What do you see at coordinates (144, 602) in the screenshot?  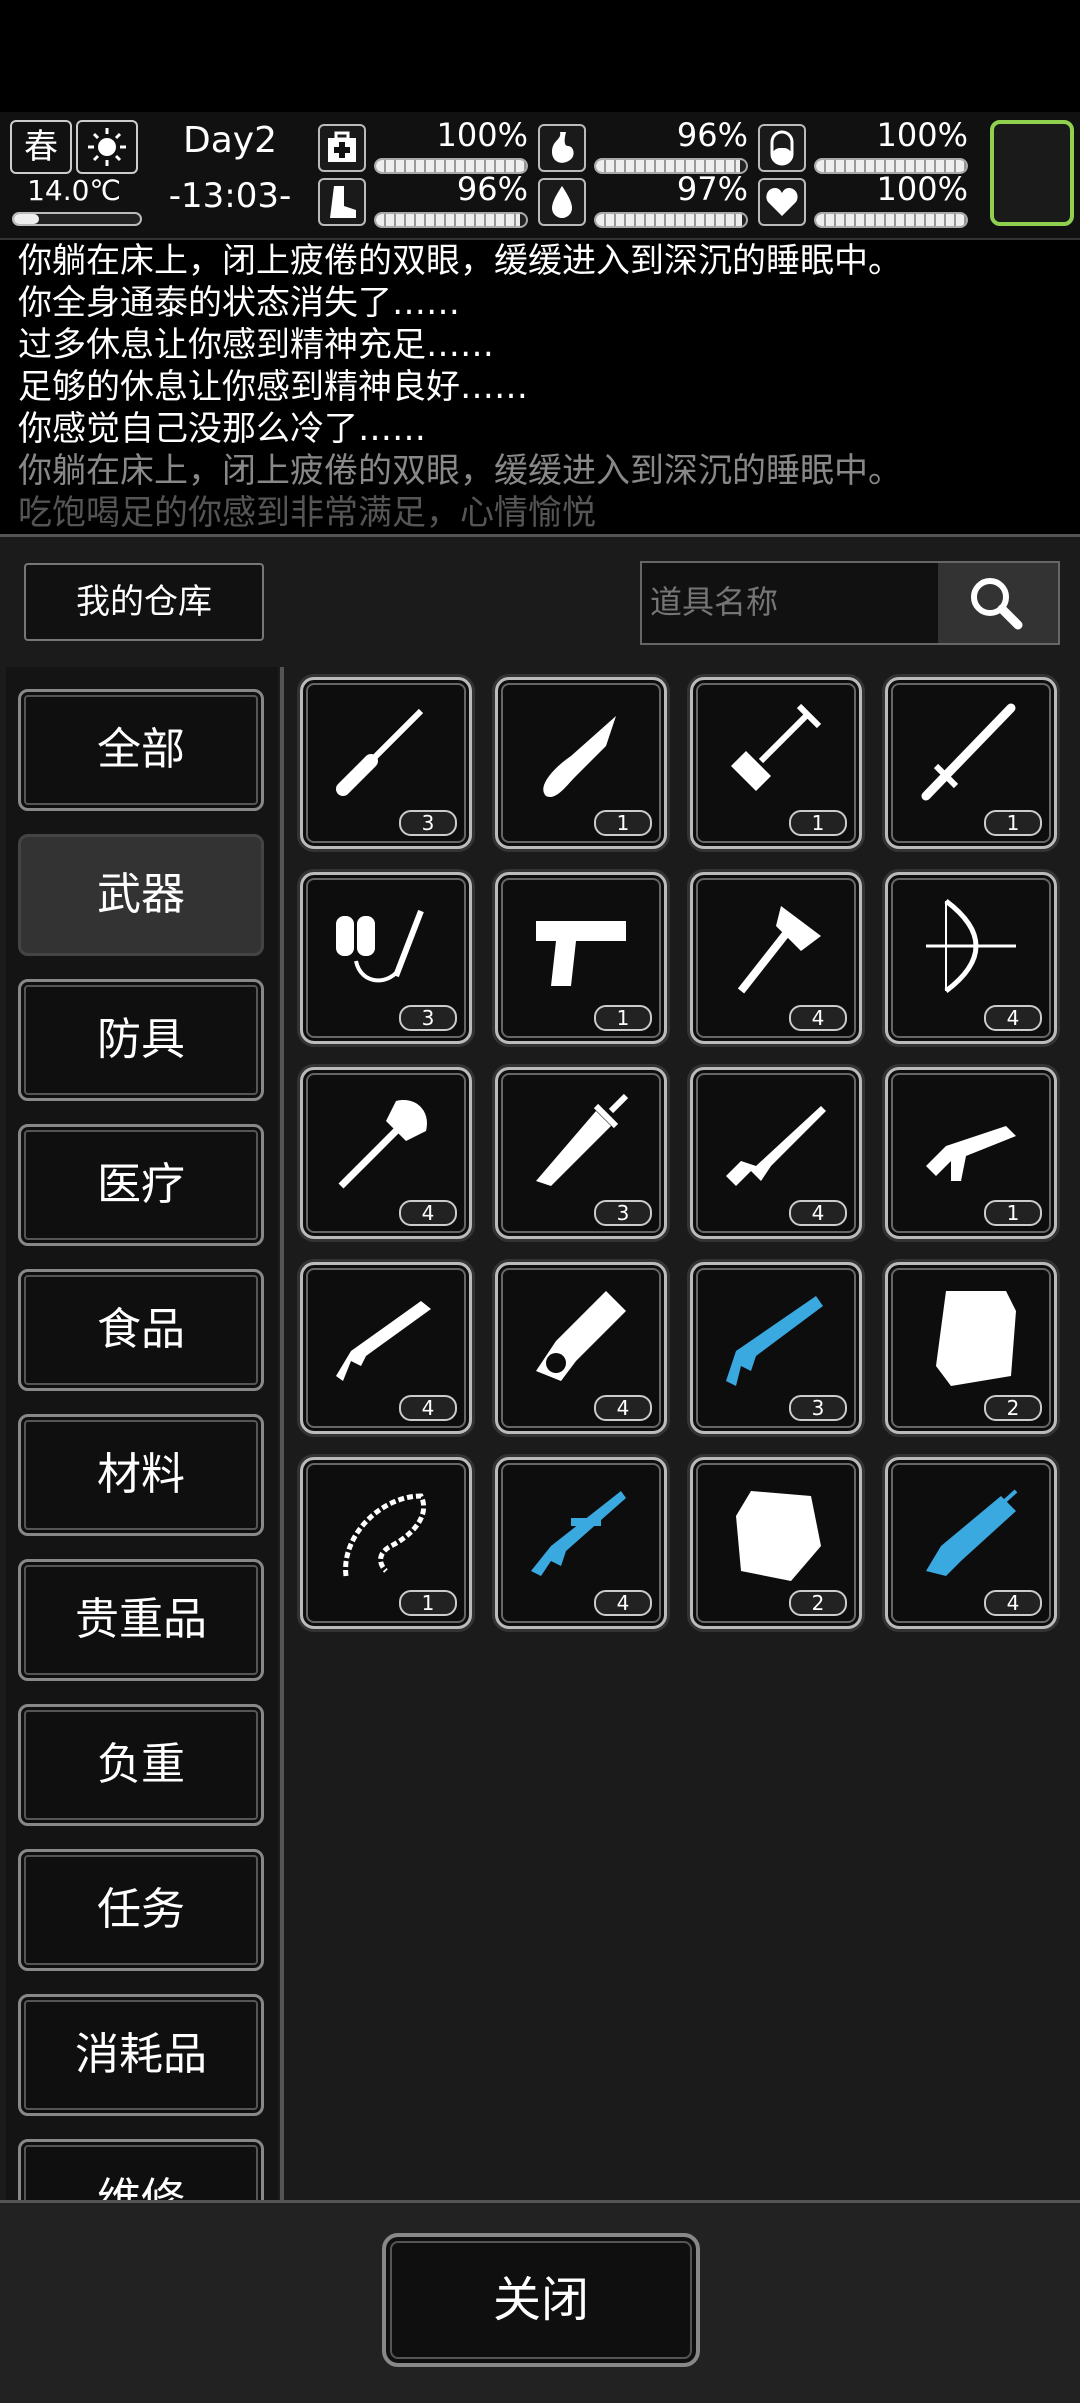 I see `warehouse-title: 我的仓库` at bounding box center [144, 602].